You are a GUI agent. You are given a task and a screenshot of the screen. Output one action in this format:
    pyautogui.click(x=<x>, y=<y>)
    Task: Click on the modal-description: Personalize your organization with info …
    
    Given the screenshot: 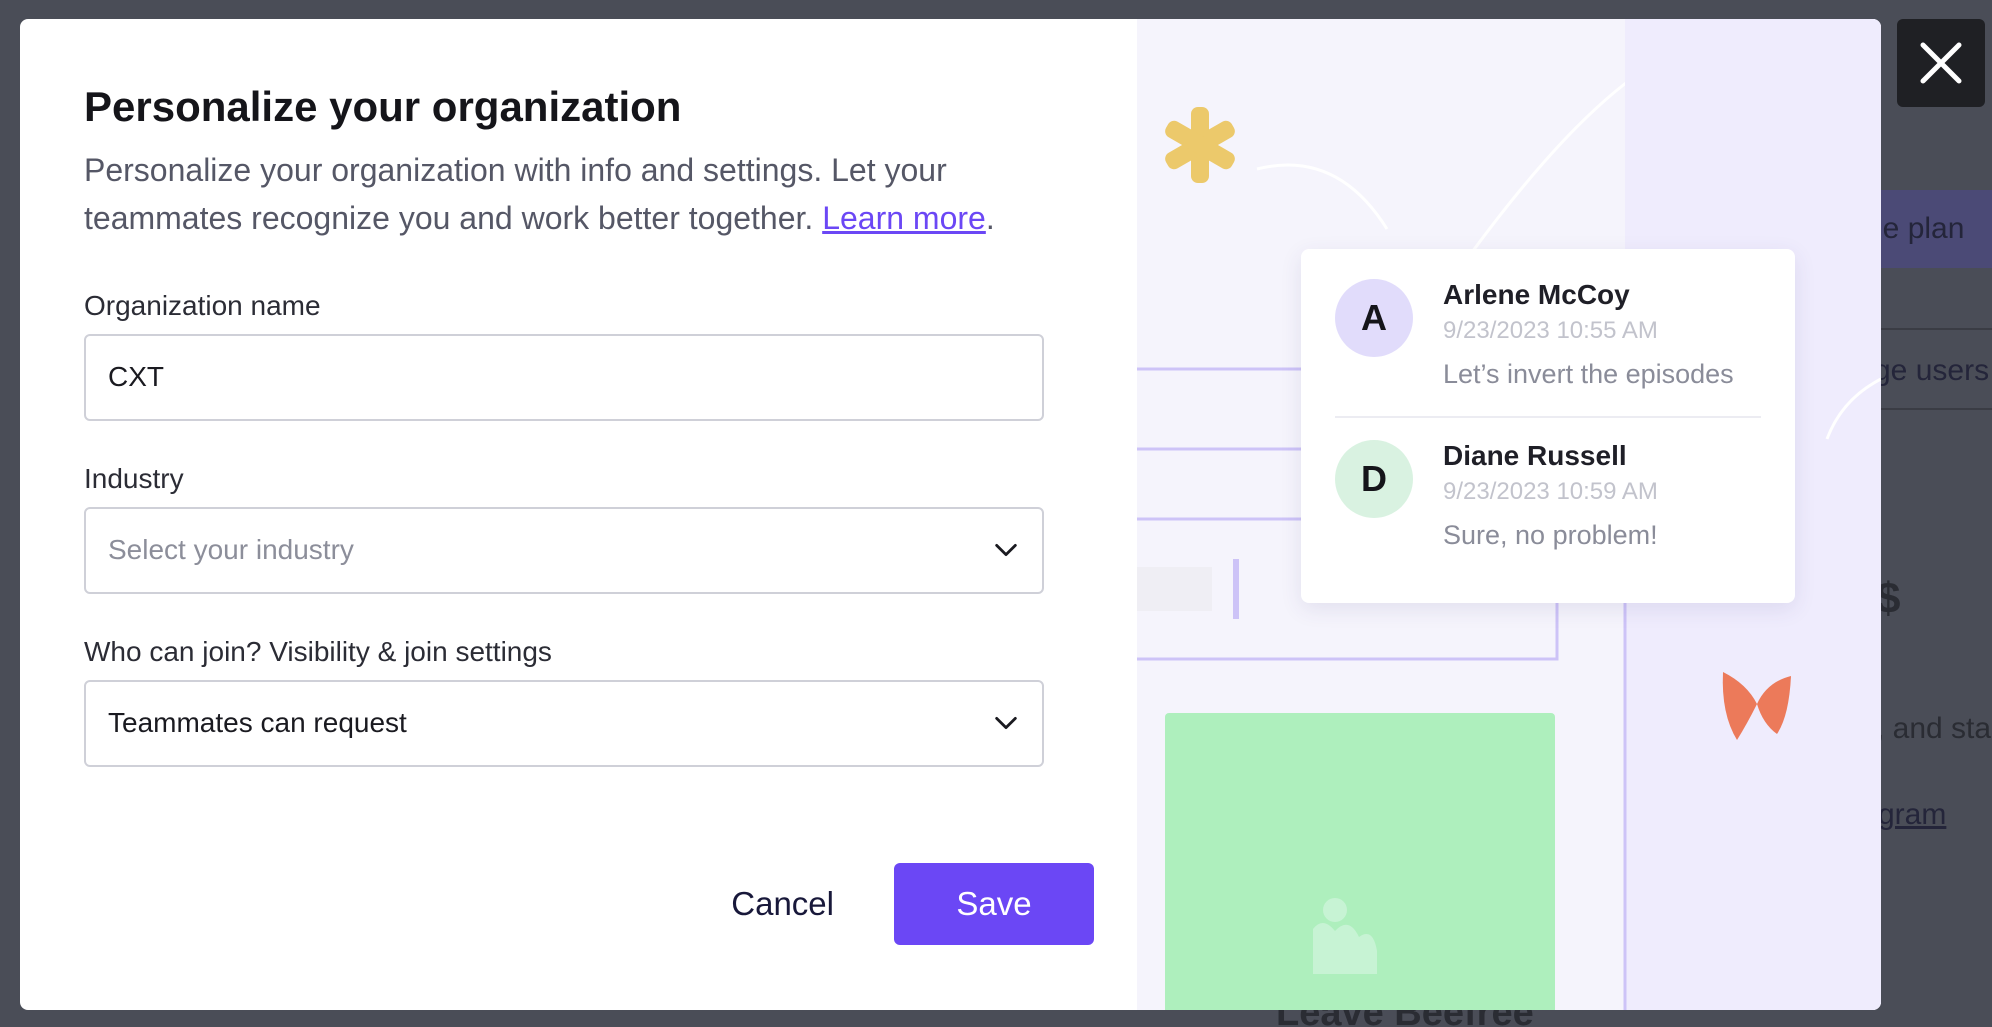 What is the action you would take?
    pyautogui.click(x=549, y=194)
    